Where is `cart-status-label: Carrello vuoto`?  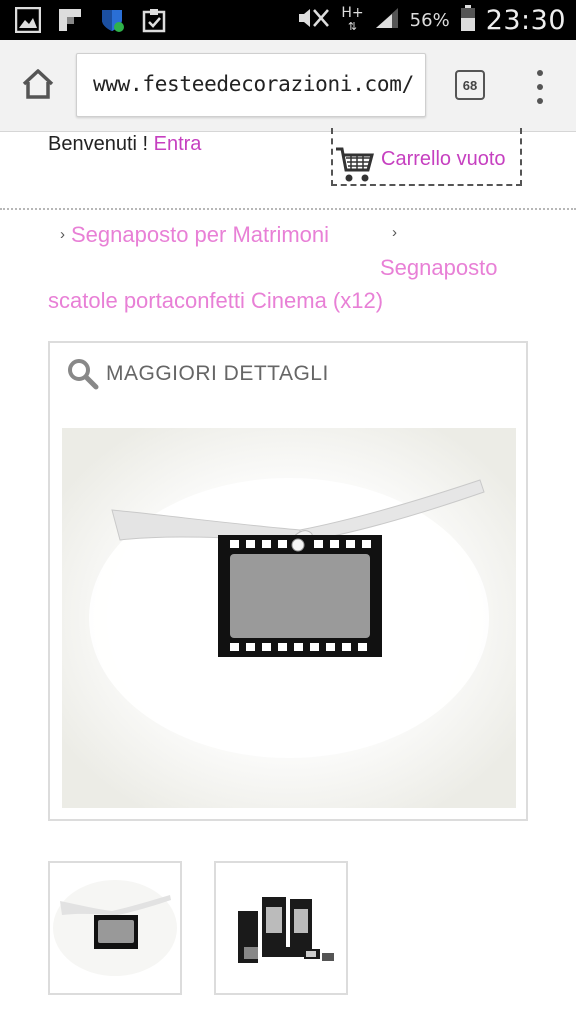 cart-status-label: Carrello vuoto is located at coordinates (443, 159).